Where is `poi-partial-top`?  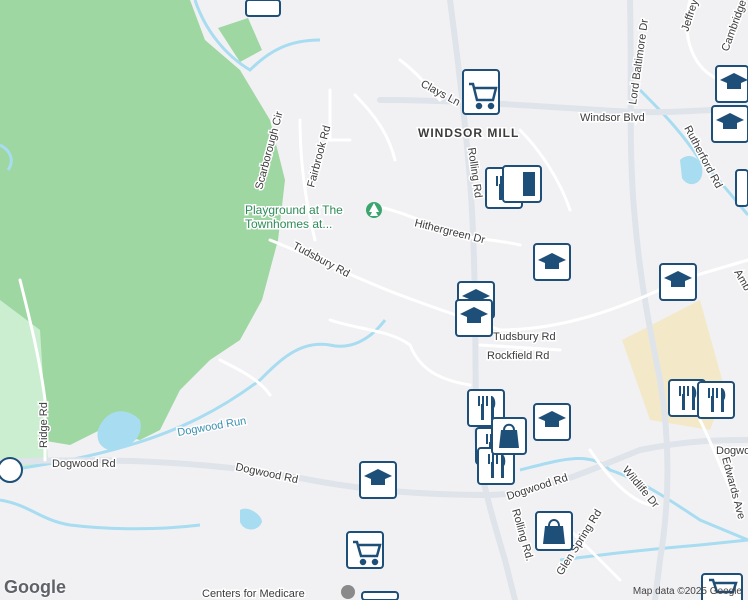
poi-partial-top is located at coordinates (263, 8).